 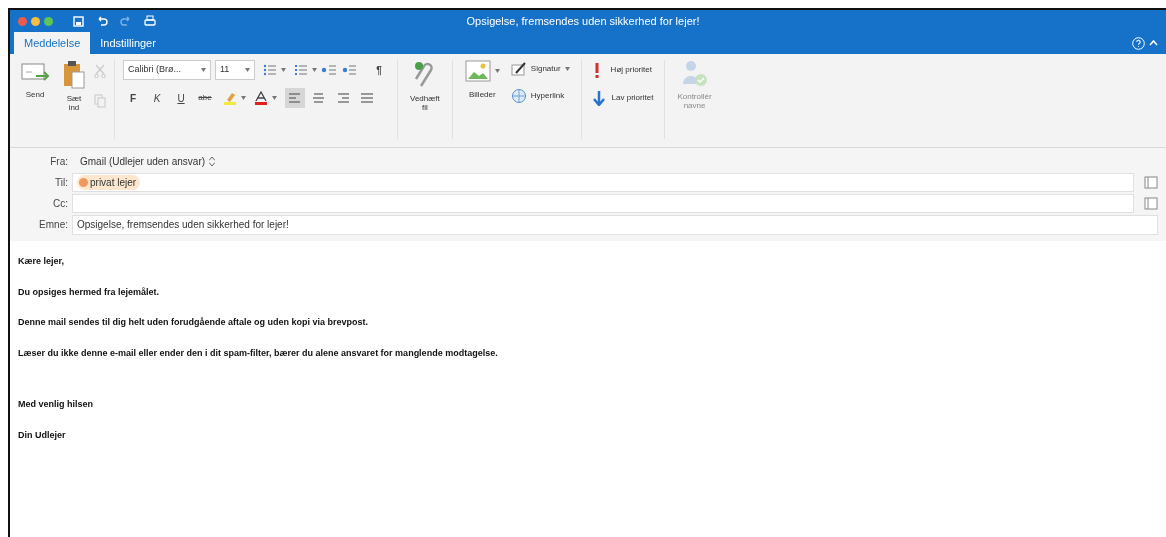 I want to click on font-color-icon, so click(x=261, y=98).